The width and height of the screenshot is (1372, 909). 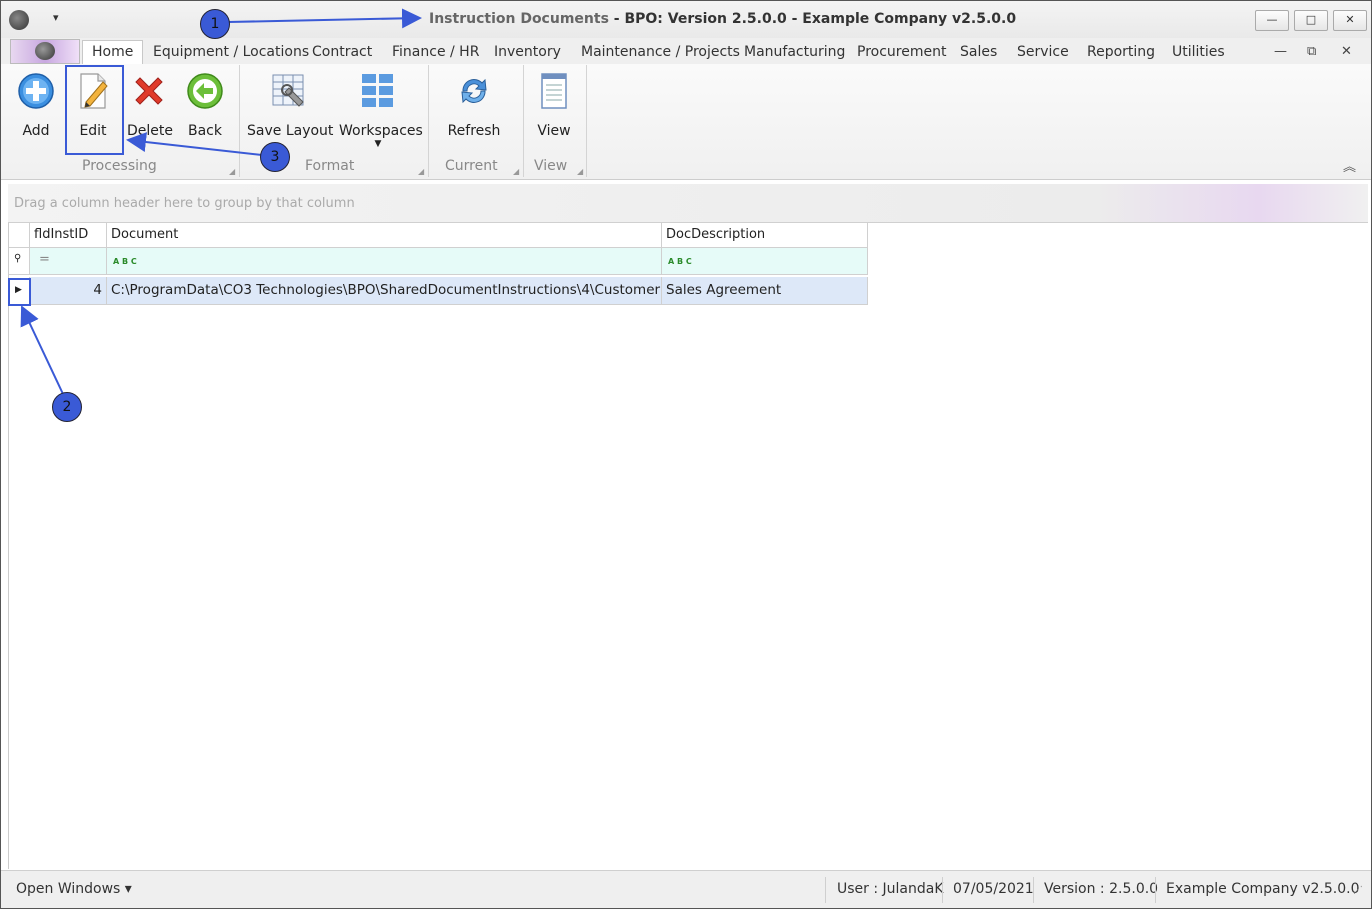 I want to click on column-header-fldinstid: fldInstID, so click(x=68, y=235).